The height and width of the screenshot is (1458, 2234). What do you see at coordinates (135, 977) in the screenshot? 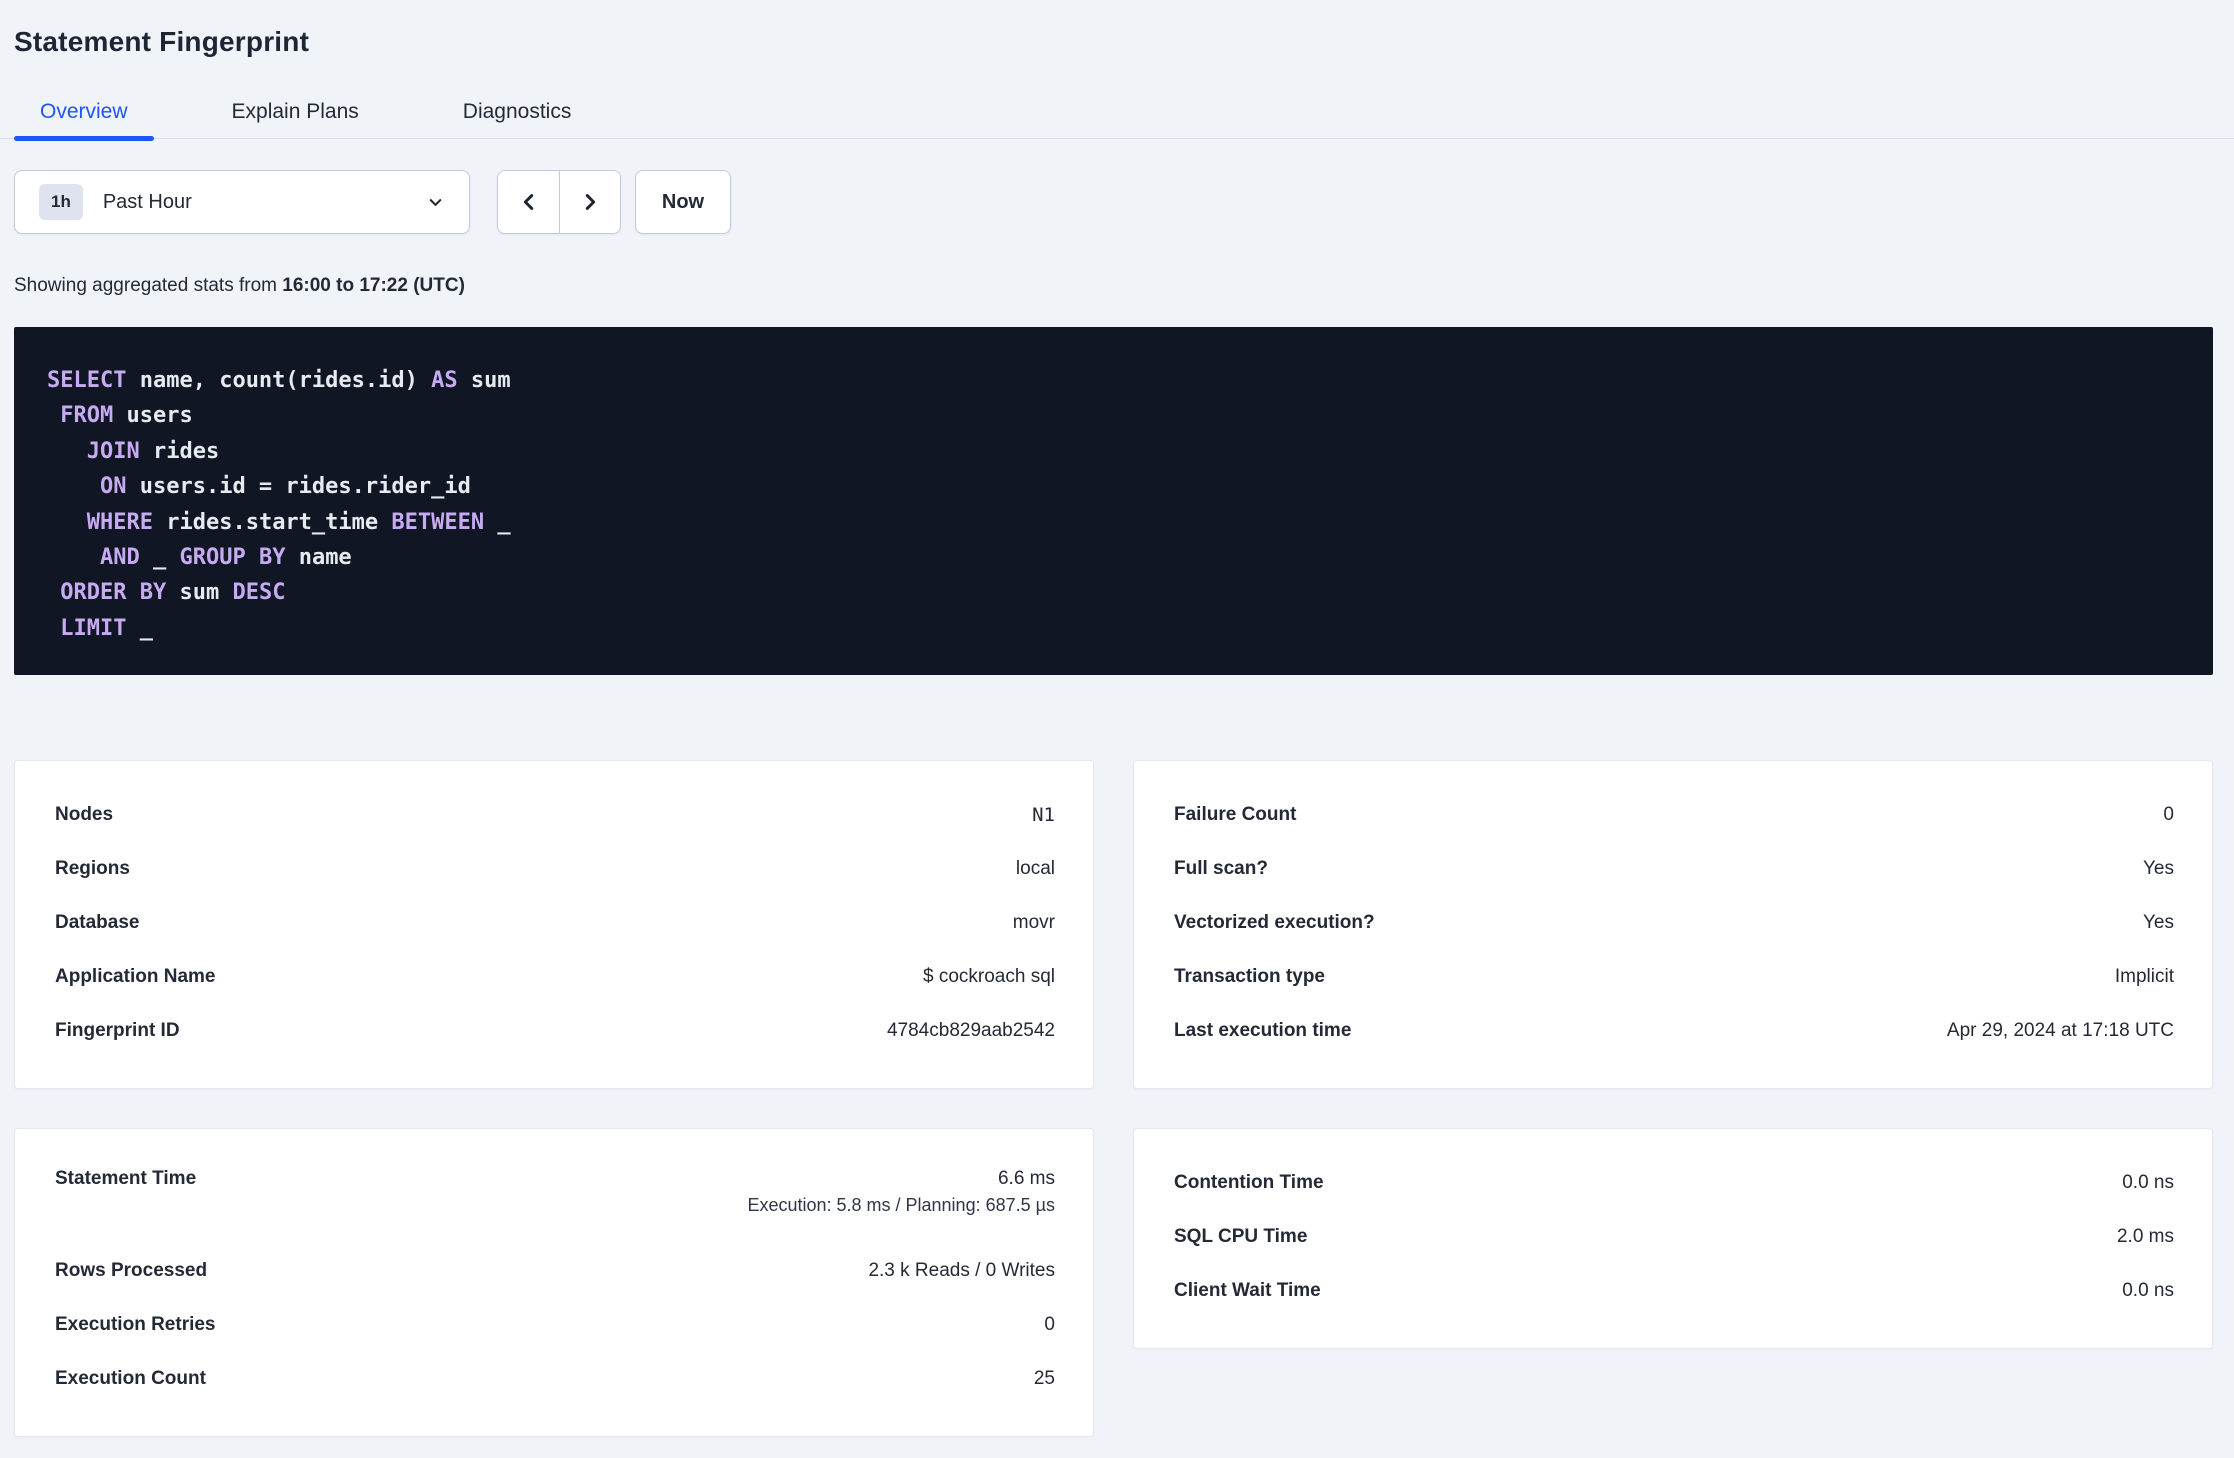
I see `application-name-label: Application Name` at bounding box center [135, 977].